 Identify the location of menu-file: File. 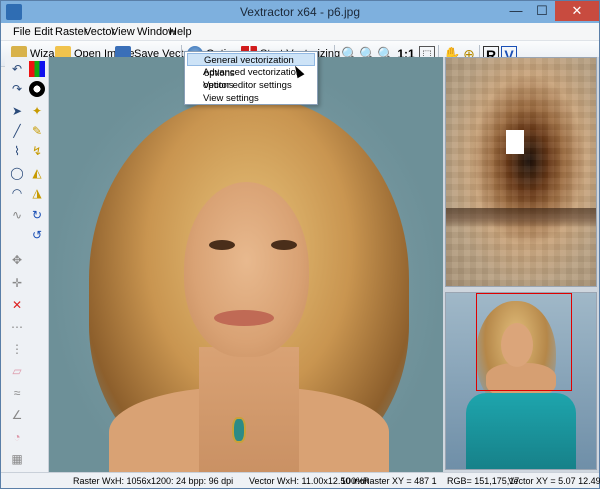
(22, 32).